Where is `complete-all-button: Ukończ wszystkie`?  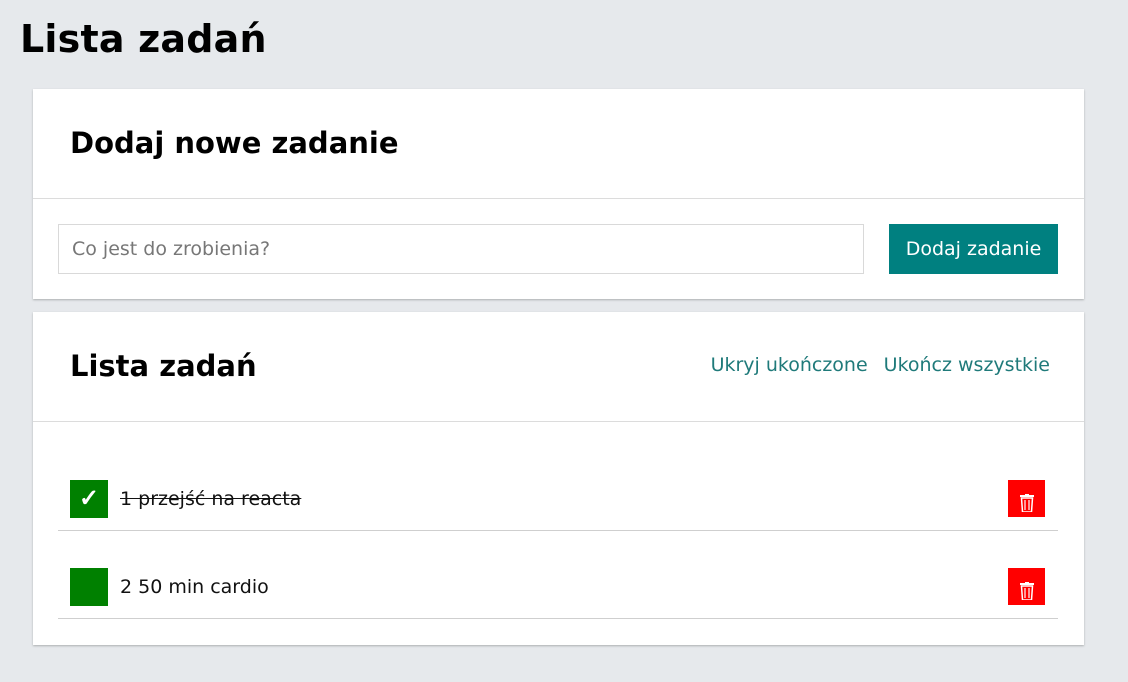 complete-all-button: Ukończ wszystkie is located at coordinates (967, 365).